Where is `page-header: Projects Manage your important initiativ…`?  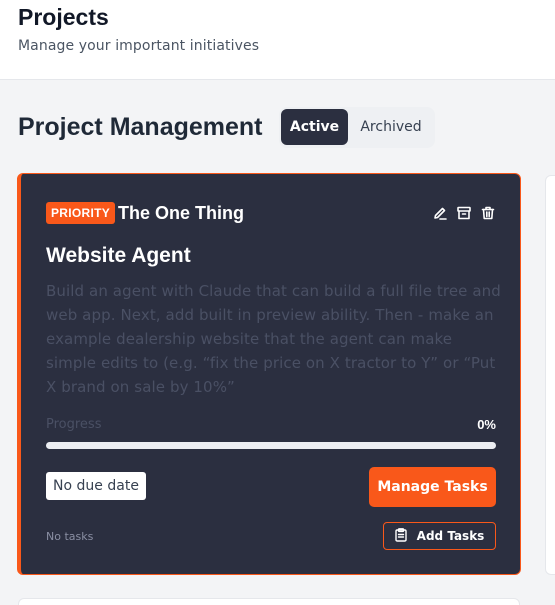 page-header: Projects Manage your important initiativ… is located at coordinates (277, 40).